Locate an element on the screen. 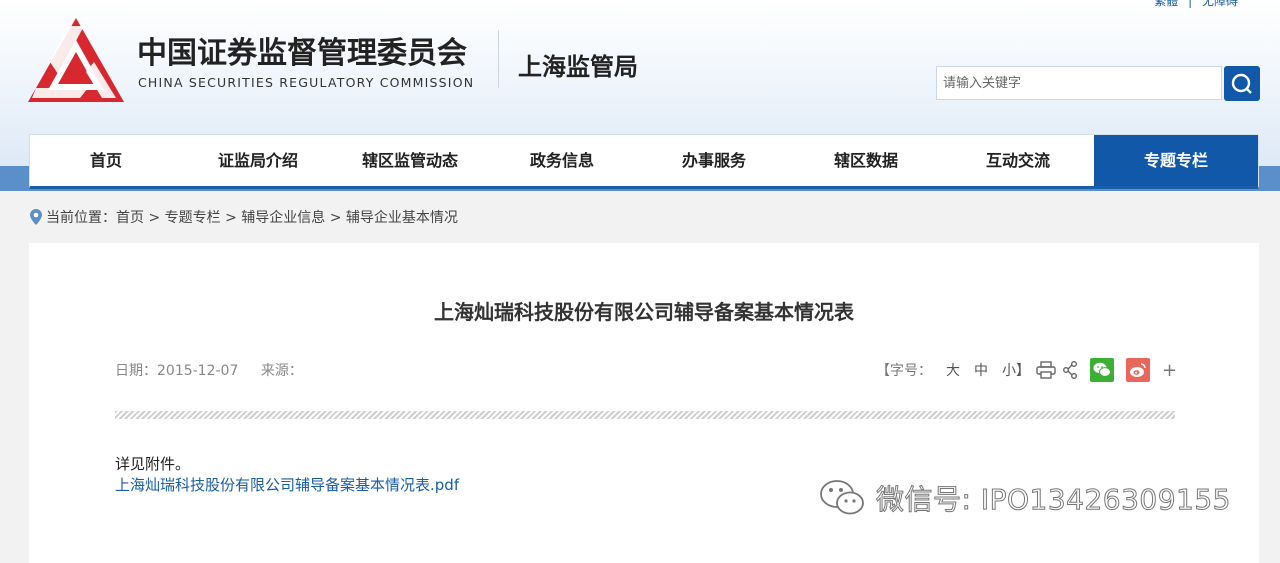 Image resolution: width=1280 pixels, height=563 pixels. traditional-chinese-link: 繁體 is located at coordinates (1166, 4).